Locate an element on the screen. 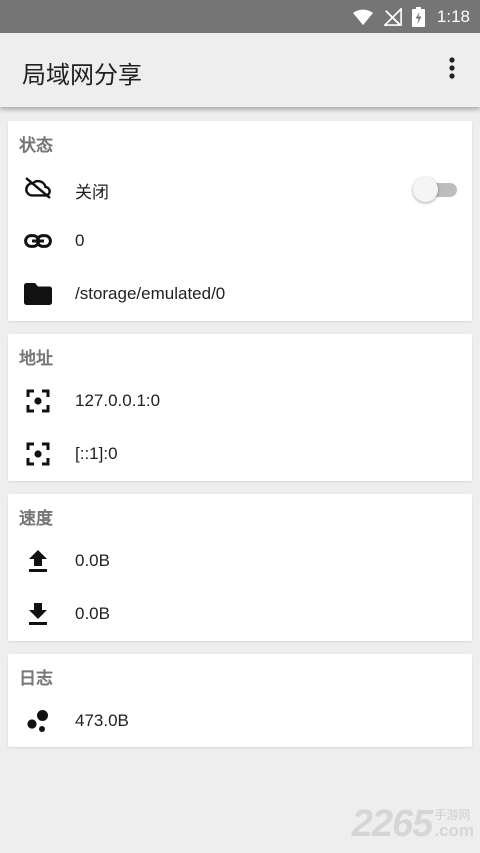 This screenshot has height=853, width=480. address-section-title: 地址 is located at coordinates (36, 358).